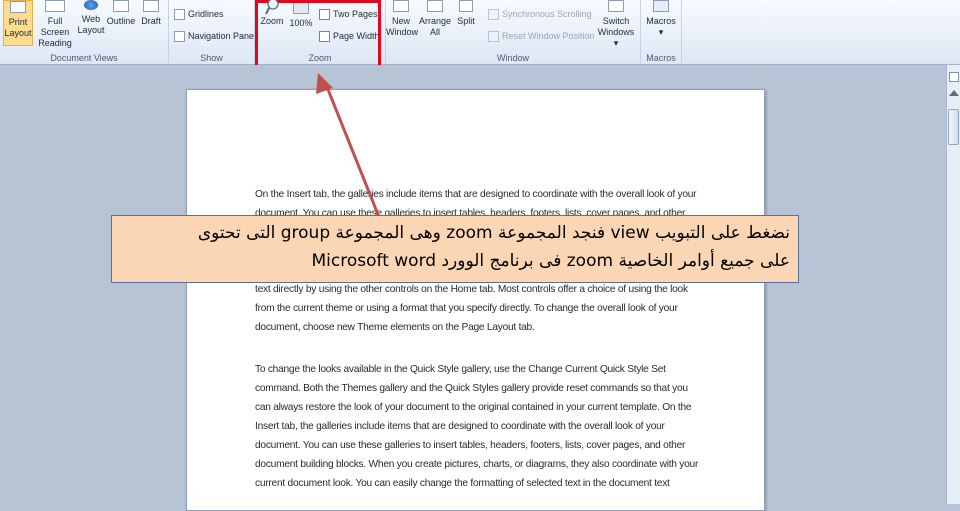  I want to click on arrow-shaft, so click(355, 157).